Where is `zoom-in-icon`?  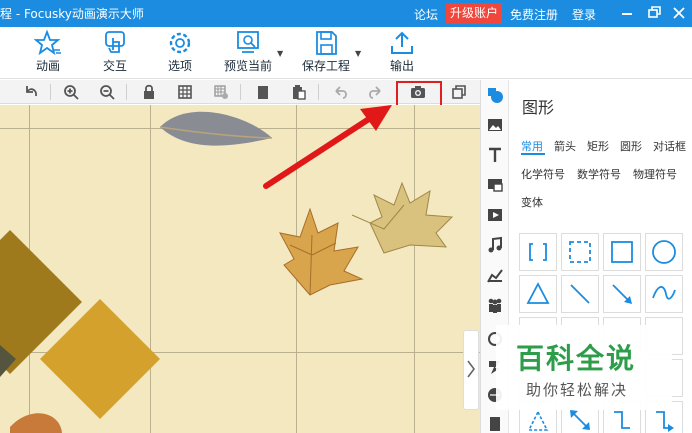 zoom-in-icon is located at coordinates (71, 92).